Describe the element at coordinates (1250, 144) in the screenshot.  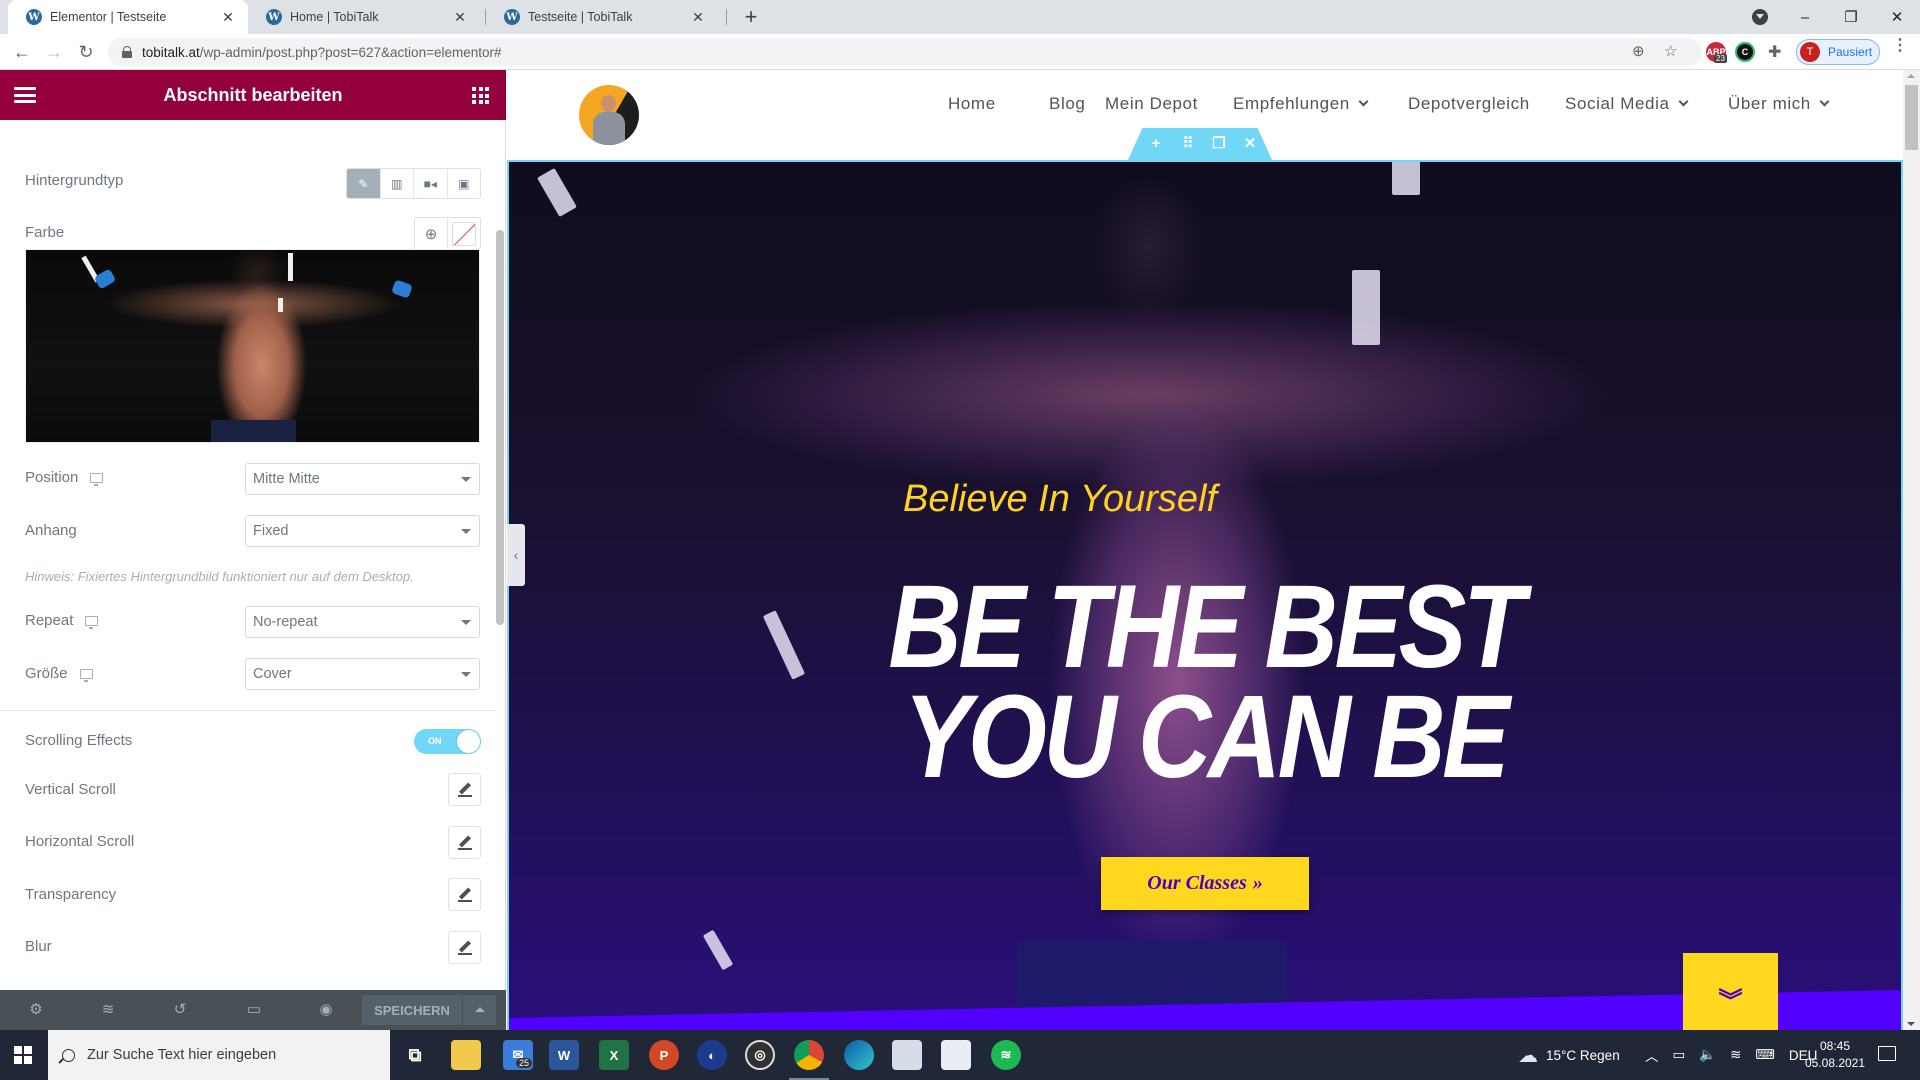
I see `delete-section-icon: ✕` at that location.